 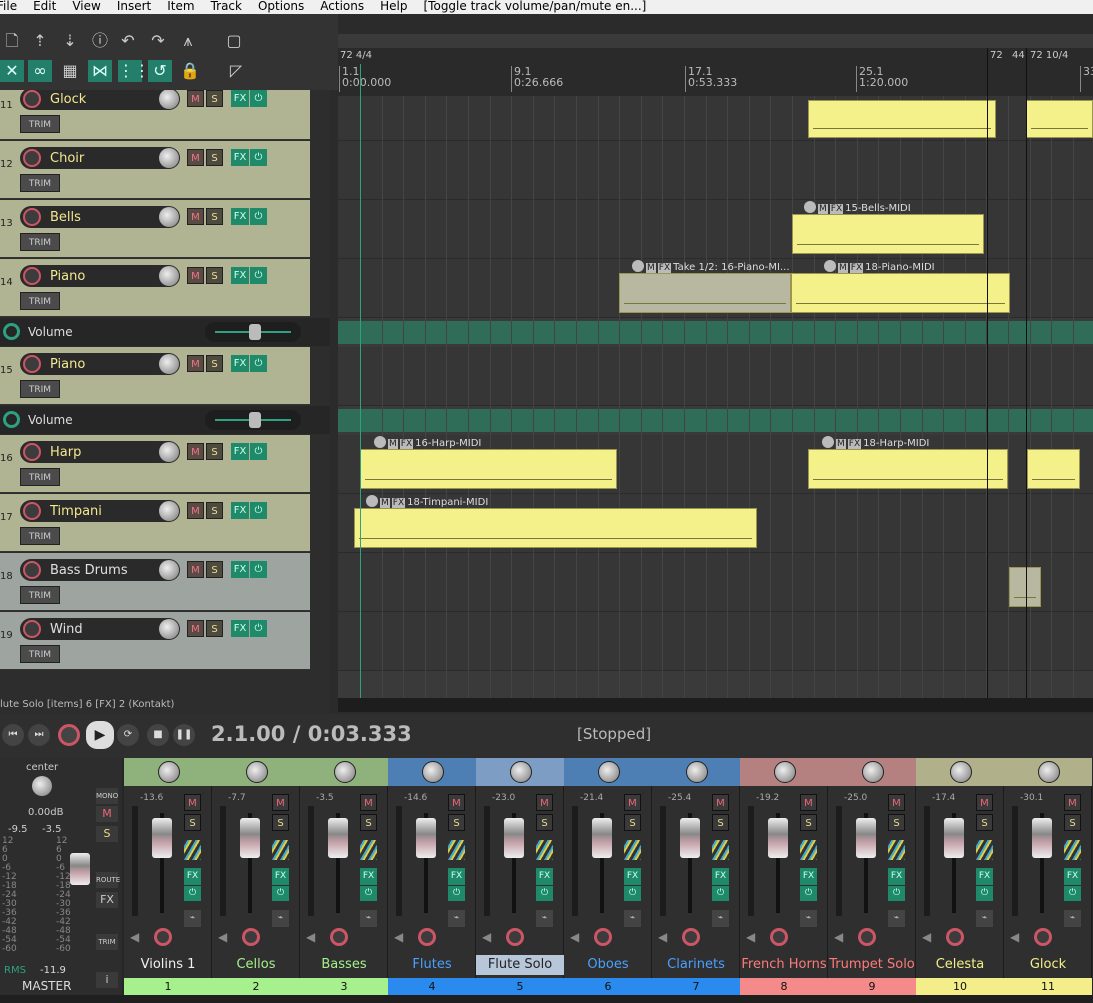 I want to click on item-mute-button: M, so click(x=385, y=503).